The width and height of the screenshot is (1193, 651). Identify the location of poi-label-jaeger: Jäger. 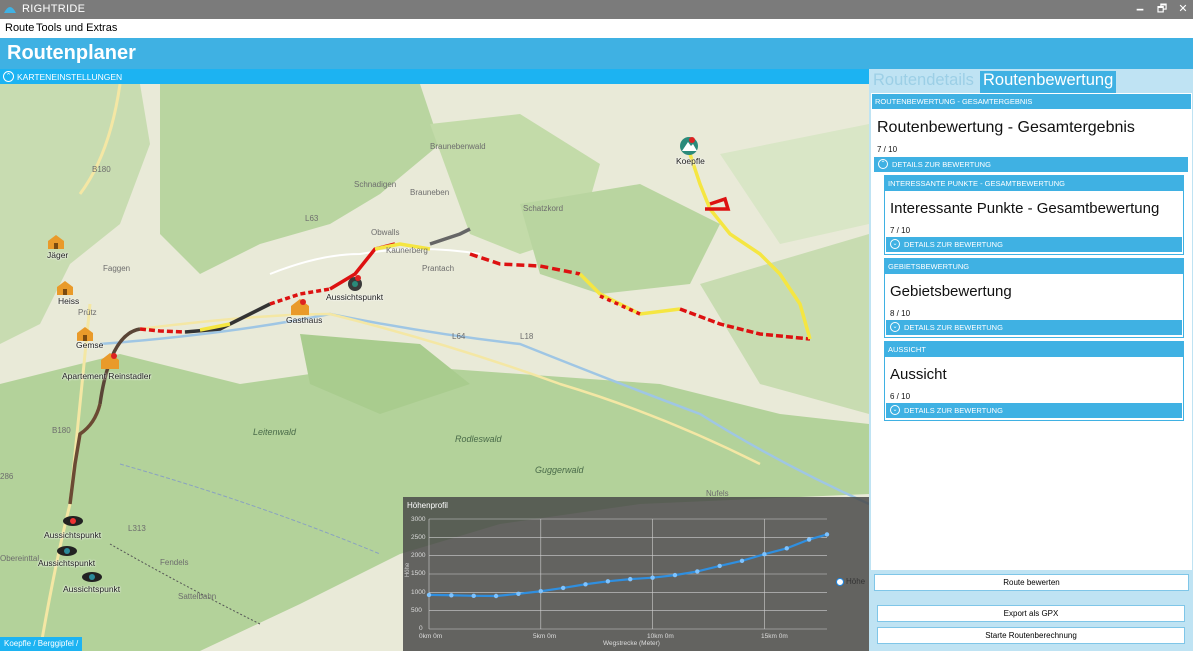
(58, 255).